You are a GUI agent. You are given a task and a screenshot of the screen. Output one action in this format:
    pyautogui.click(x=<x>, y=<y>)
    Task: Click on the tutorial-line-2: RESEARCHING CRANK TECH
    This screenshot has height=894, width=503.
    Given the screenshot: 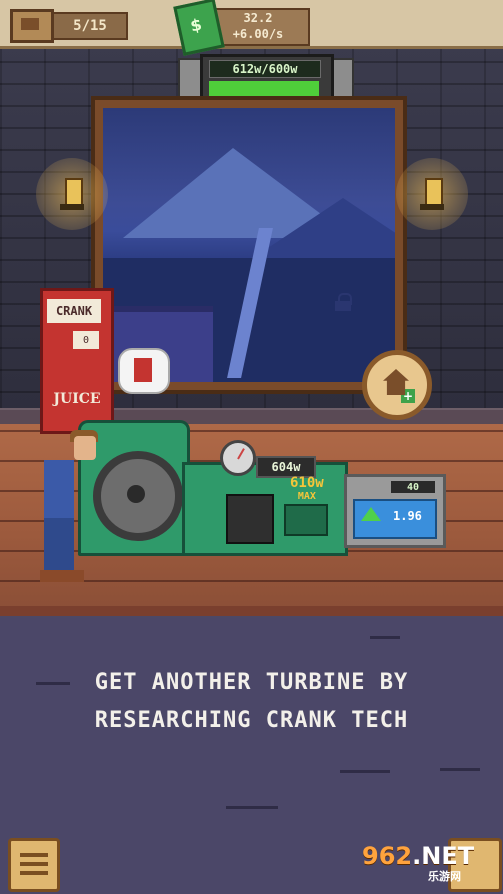 What is the action you would take?
    pyautogui.click(x=251, y=720)
    